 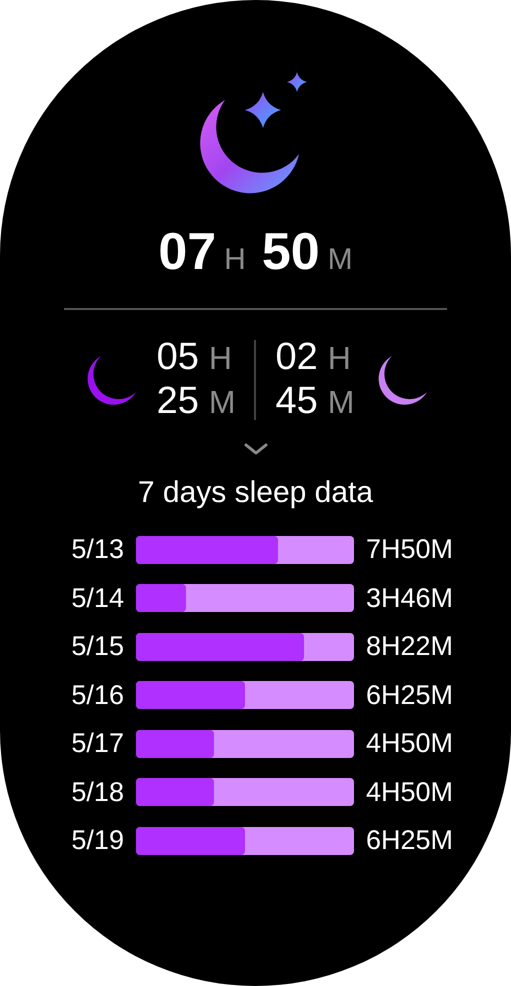 I want to click on sleep-duration: 8H22M, so click(x=410, y=646).